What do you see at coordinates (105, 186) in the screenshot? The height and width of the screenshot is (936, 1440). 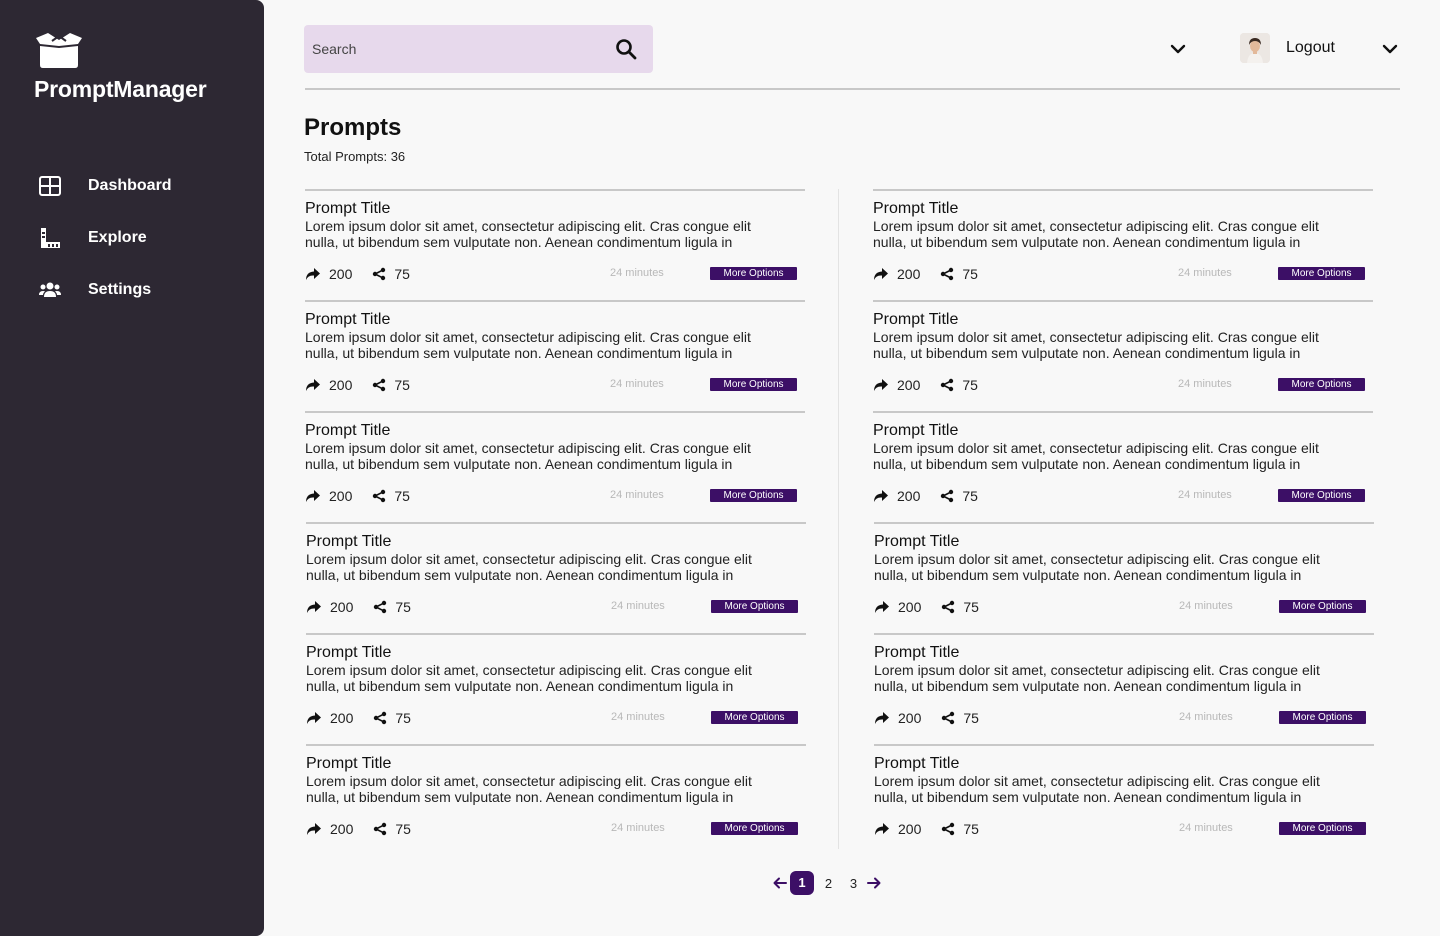 I see `sidebar-item-dashboard: Dashboard` at bounding box center [105, 186].